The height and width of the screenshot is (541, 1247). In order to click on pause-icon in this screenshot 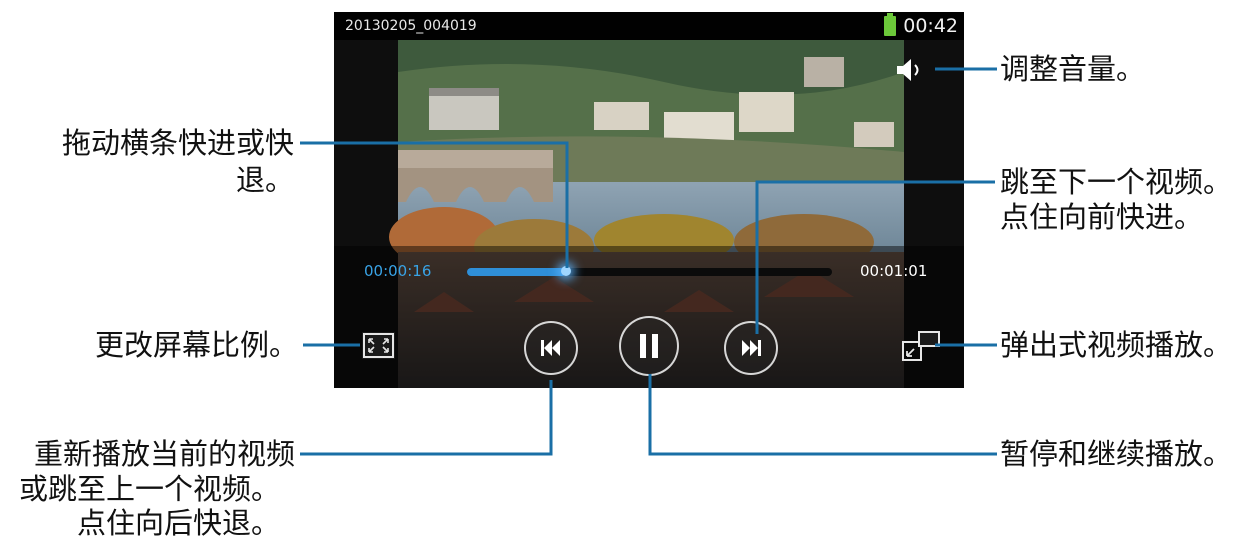, I will do `click(649, 346)`.